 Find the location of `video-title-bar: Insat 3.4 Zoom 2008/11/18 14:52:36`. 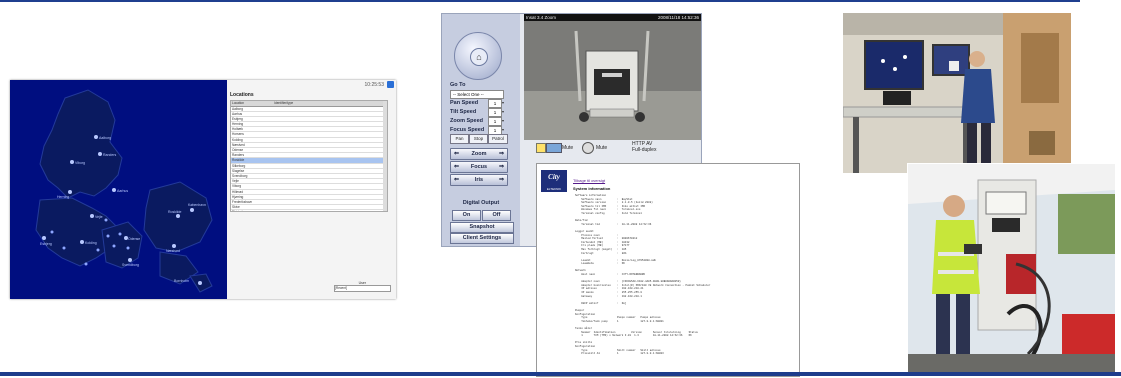

video-title-bar: Insat 3.4 Zoom 2008/11/18 14:52:36 is located at coordinates (612, 17).